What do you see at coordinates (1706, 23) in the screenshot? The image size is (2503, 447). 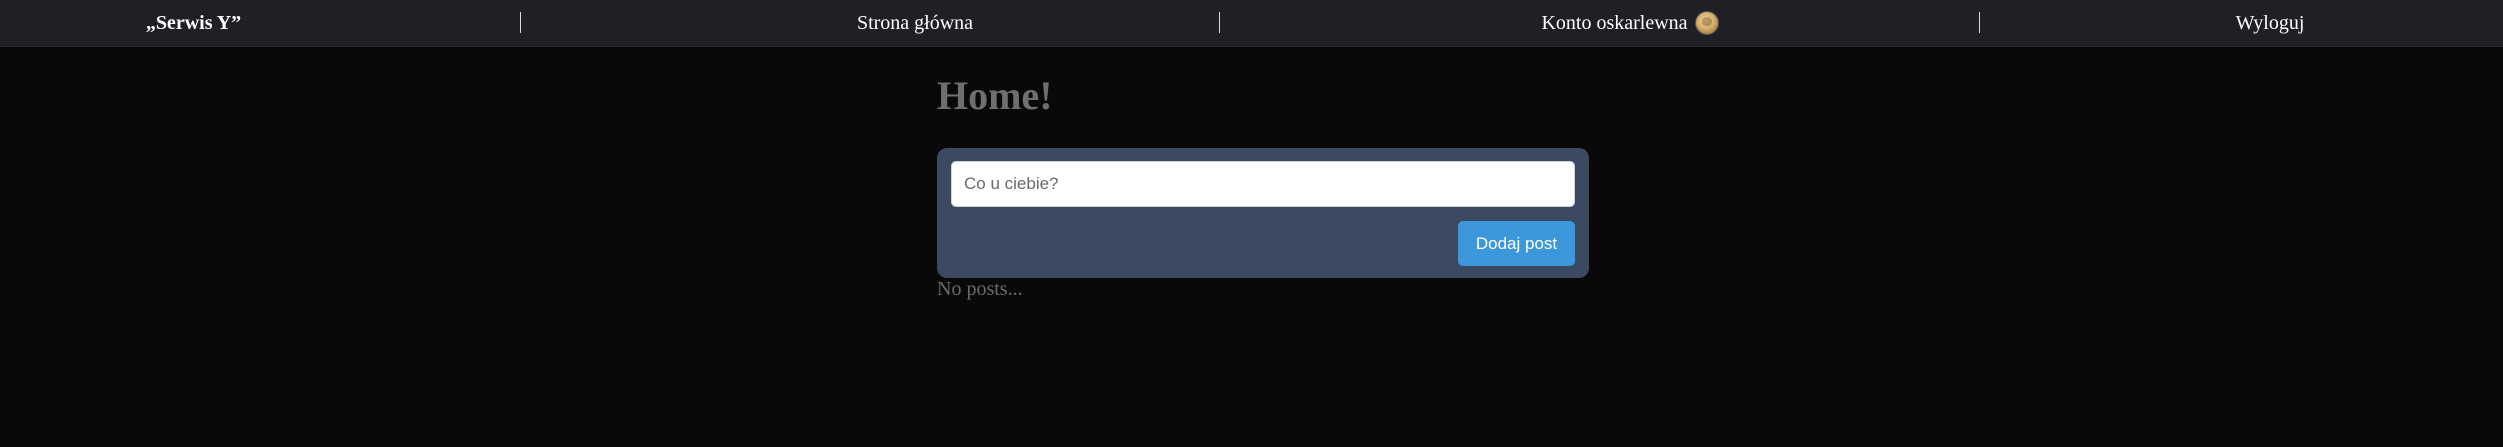 I see `avatar-icon` at bounding box center [1706, 23].